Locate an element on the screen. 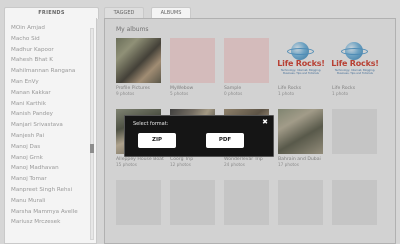 This screenshot has height=244, width=400. friend-item: Manpreet Singh Rehsi is located at coordinates (49, 190).